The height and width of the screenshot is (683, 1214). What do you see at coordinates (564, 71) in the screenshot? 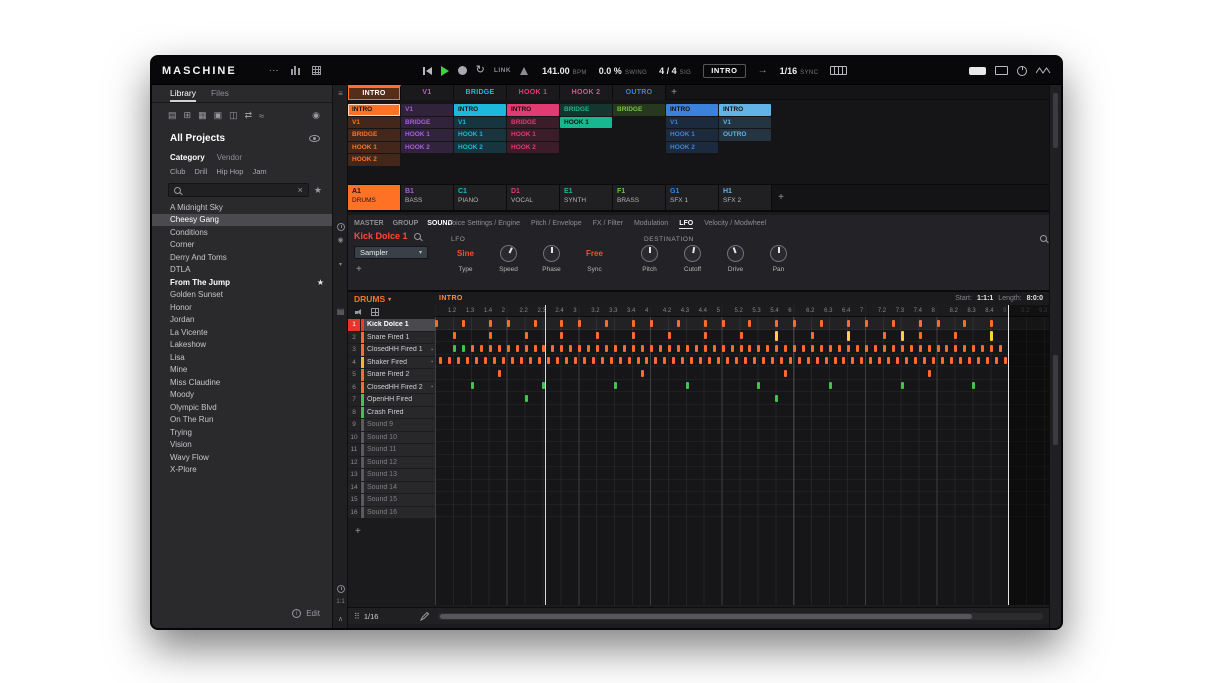
I see `bpm-readout: 141.00 BPM` at bounding box center [564, 71].